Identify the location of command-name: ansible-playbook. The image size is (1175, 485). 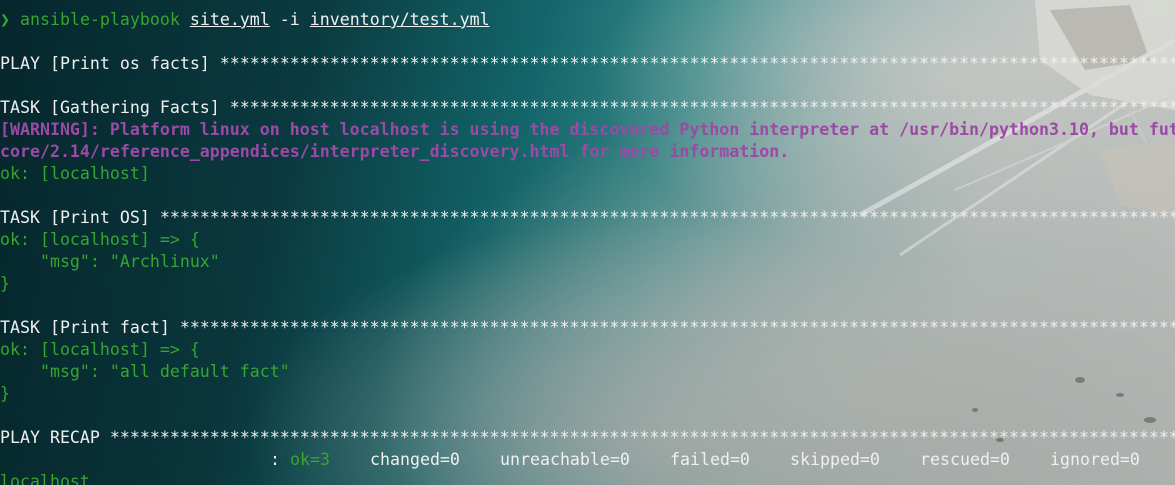
(100, 19).